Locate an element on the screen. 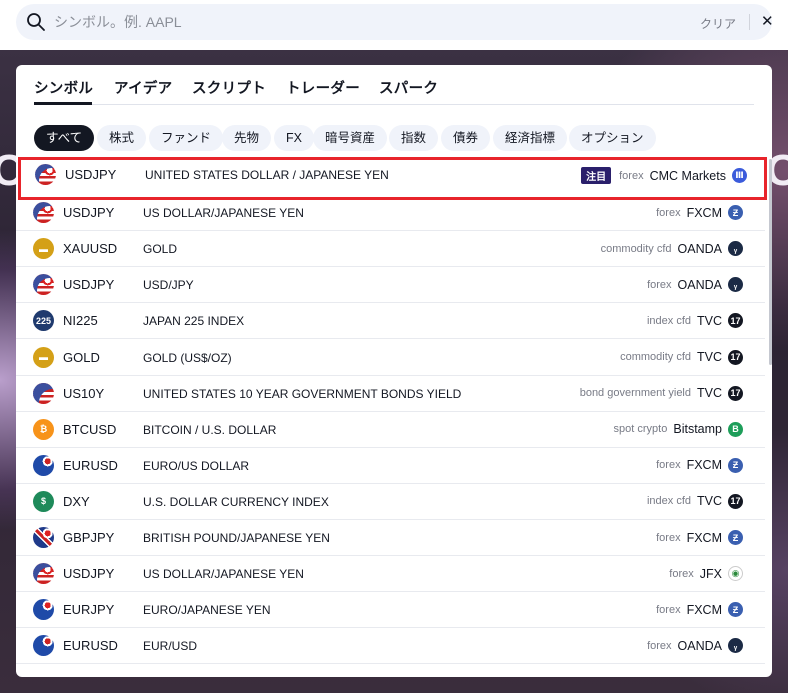 This screenshot has width=788, height=693. result-source: commodity cfd OANDA ᵧ is located at coordinates (671, 249).